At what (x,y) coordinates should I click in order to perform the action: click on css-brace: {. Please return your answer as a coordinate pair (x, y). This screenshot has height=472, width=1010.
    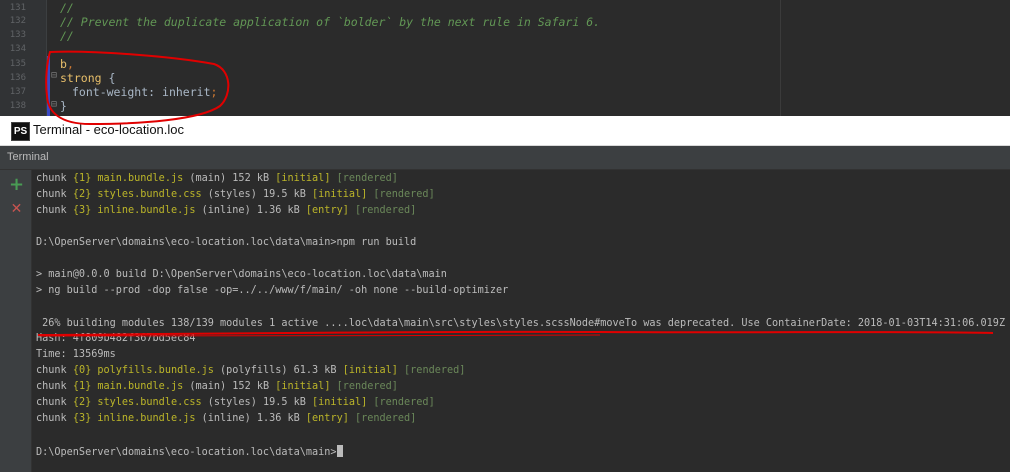
    Looking at the image, I should click on (108, 78).